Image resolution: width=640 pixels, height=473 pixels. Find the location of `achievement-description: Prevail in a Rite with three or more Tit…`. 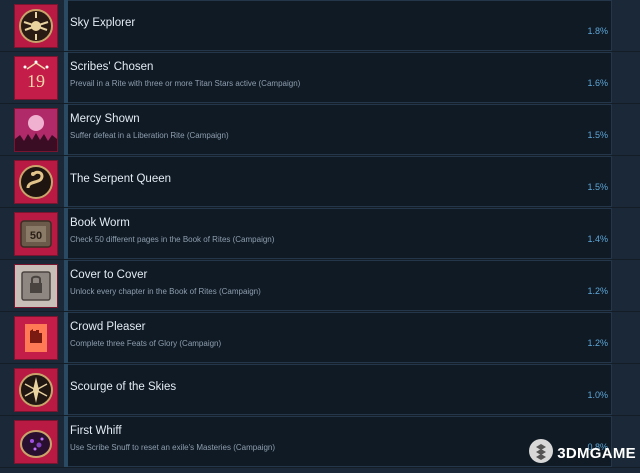

achievement-description: Prevail in a Rite with three or more Tit… is located at coordinates (185, 83).